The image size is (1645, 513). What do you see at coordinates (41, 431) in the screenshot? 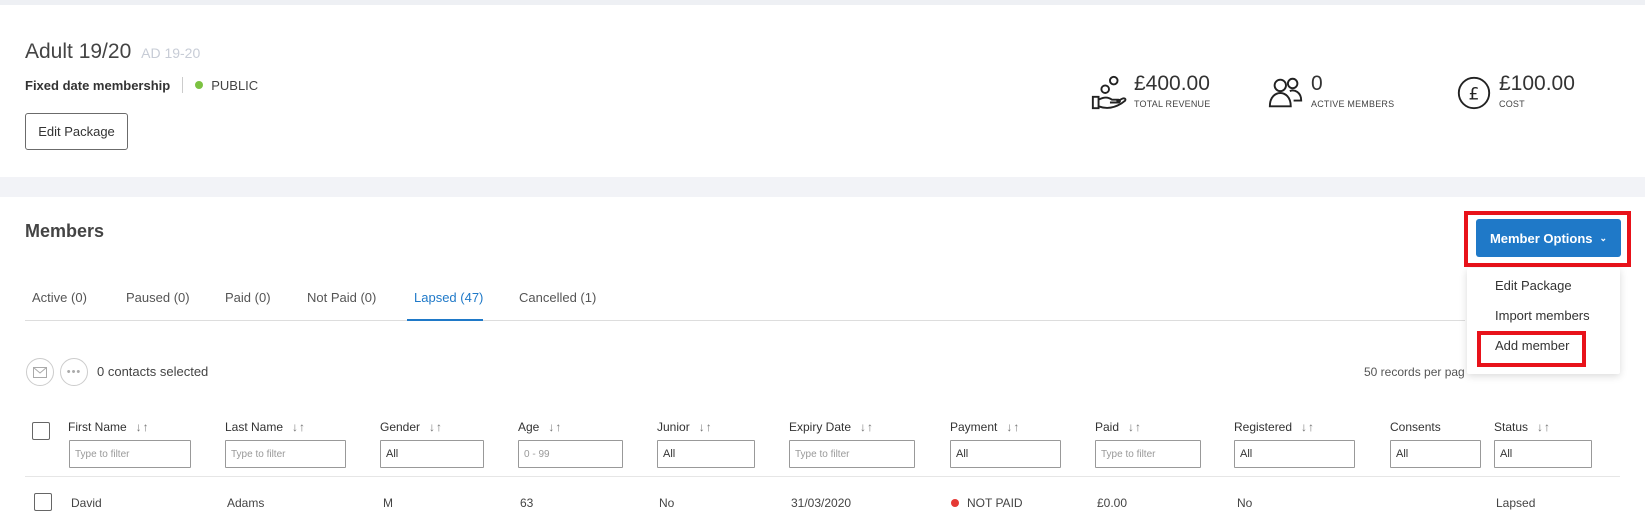
I see `select-all-checkbox` at bounding box center [41, 431].